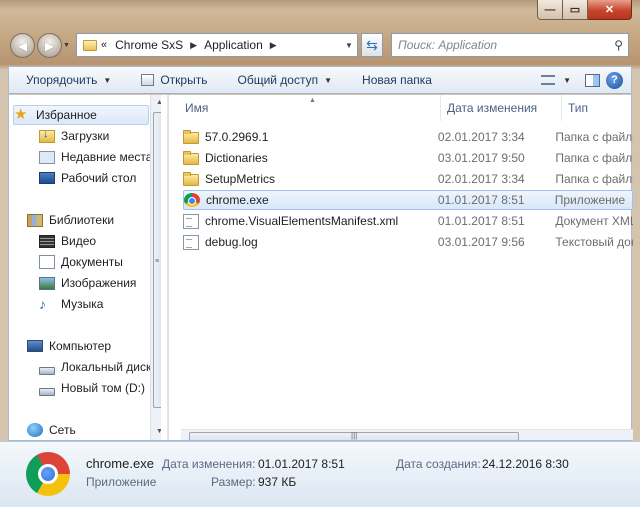 The image size is (640, 507). I want to click on pane-splitter, so click(168, 267).